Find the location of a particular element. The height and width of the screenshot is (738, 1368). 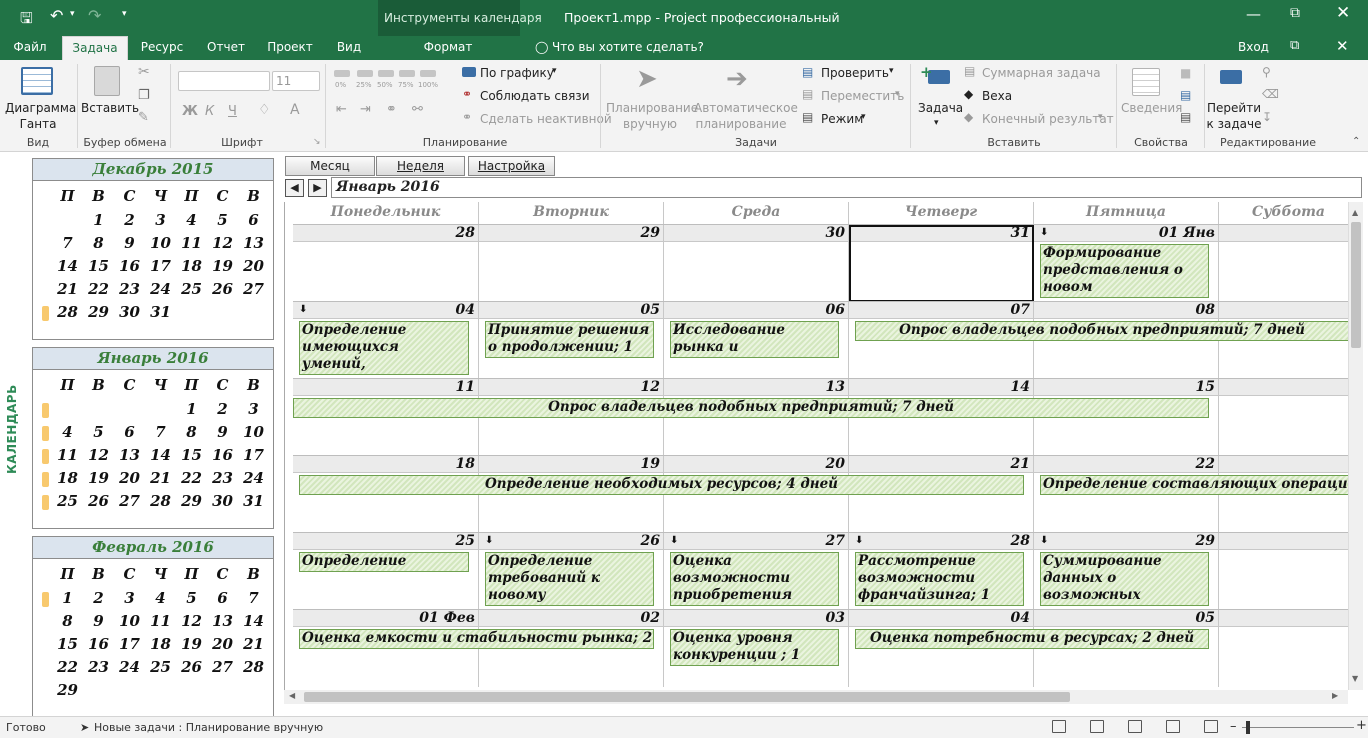

horizontal-scroll-thumb is located at coordinates (687, 697).